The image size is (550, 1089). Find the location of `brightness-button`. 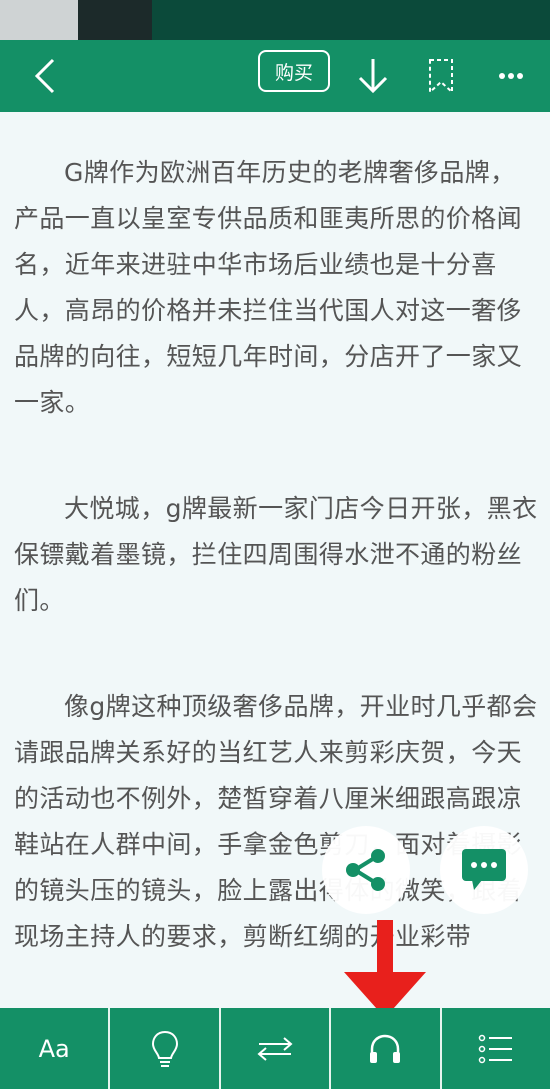

brightness-button is located at coordinates (165, 1048).